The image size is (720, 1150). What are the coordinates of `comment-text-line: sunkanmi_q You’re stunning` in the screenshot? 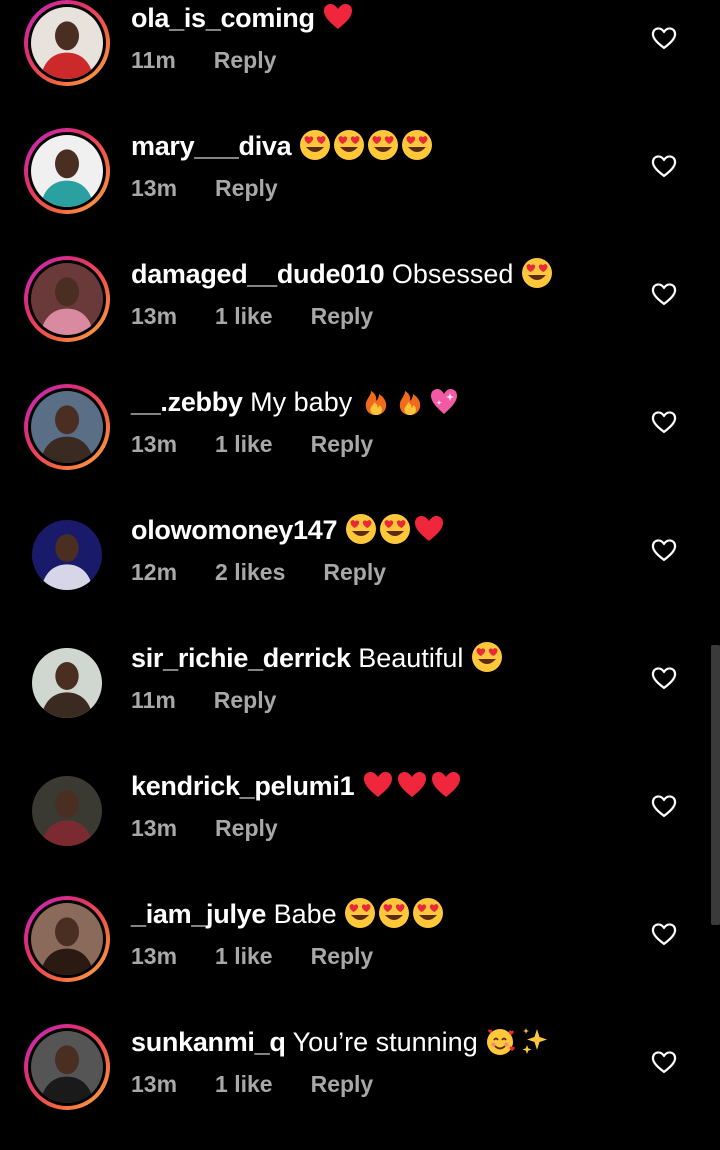 It's located at (342, 1042).